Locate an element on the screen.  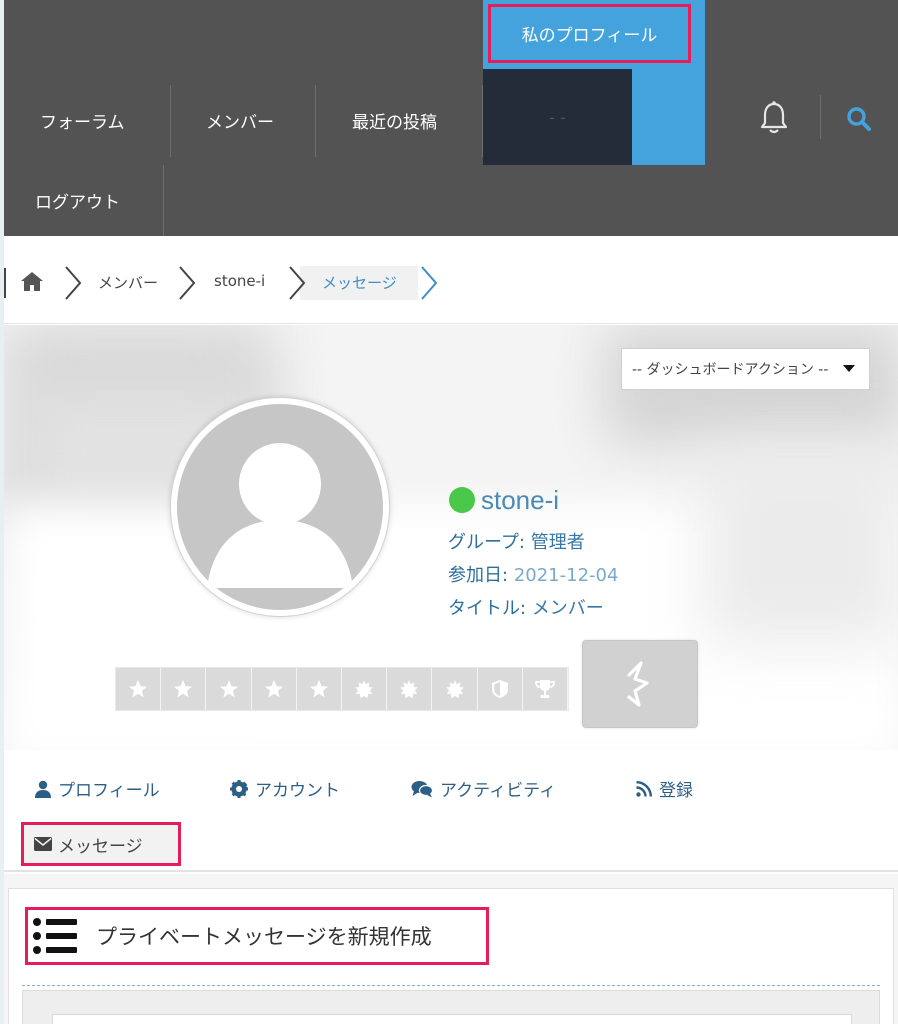
breadcrumb-members: メンバー is located at coordinates (128, 282).